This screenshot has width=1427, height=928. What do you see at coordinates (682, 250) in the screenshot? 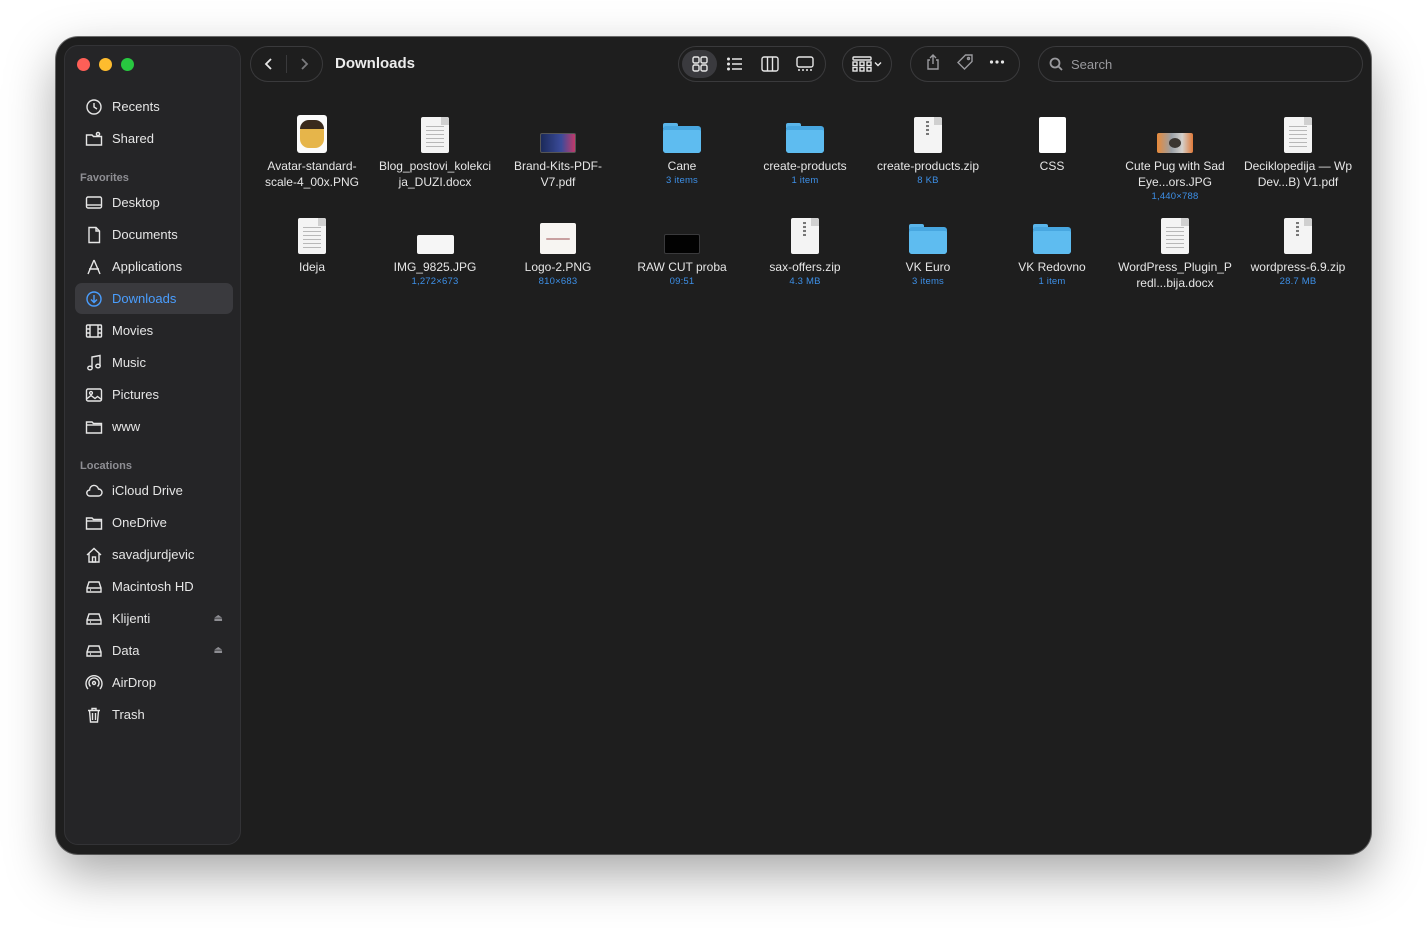
I see `file-item: RAW CUT proba 09:51` at bounding box center [682, 250].